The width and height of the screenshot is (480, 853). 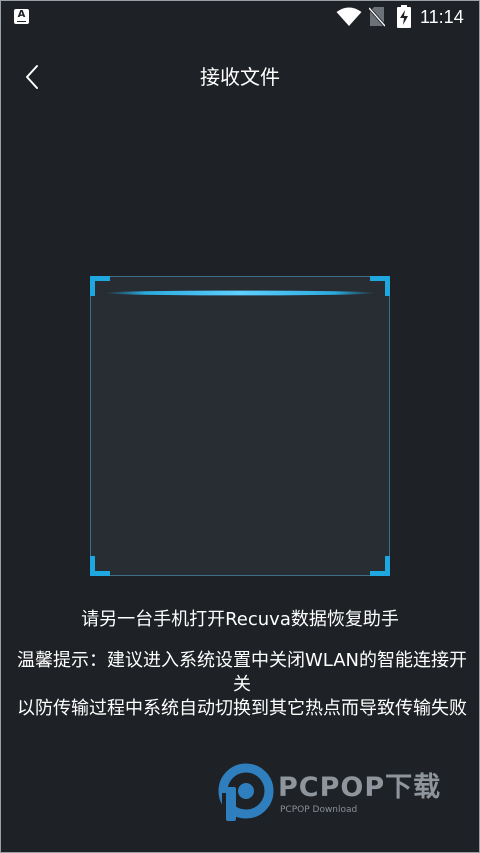 I want to click on battery-charging-icon, so click(x=404, y=16).